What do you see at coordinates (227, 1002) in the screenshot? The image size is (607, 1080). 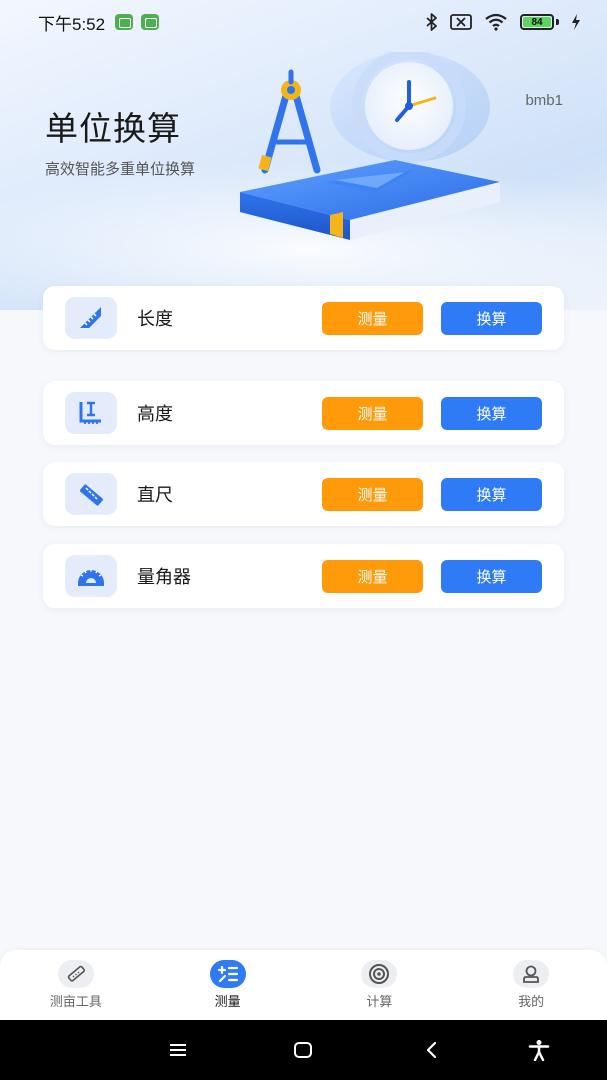 I see `tab-label: 测量` at bounding box center [227, 1002].